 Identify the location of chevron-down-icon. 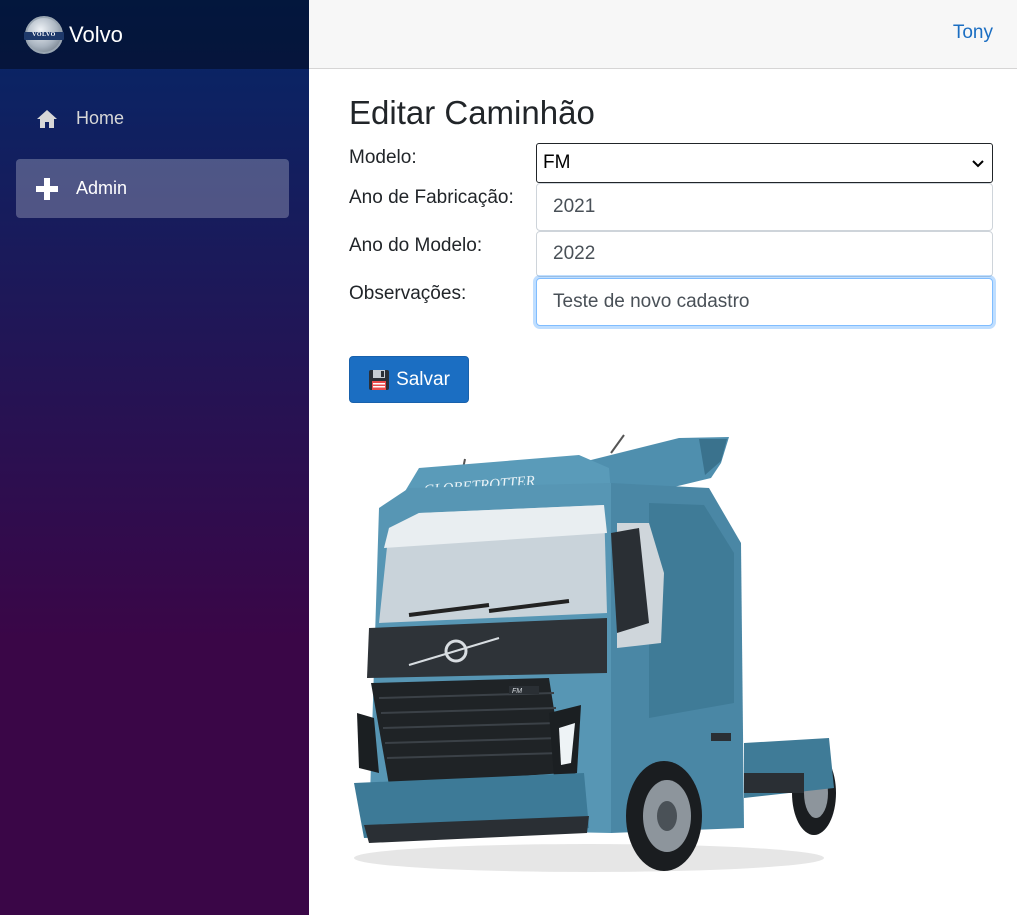
(978, 163).